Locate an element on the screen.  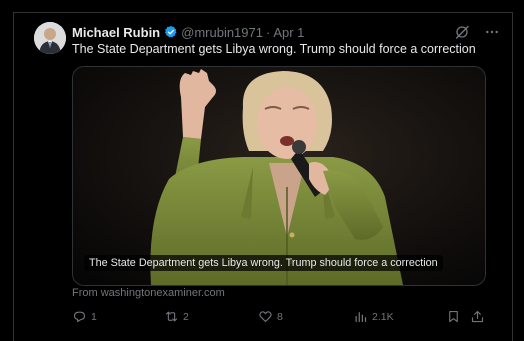
like-count: 8 is located at coordinates (280, 316).